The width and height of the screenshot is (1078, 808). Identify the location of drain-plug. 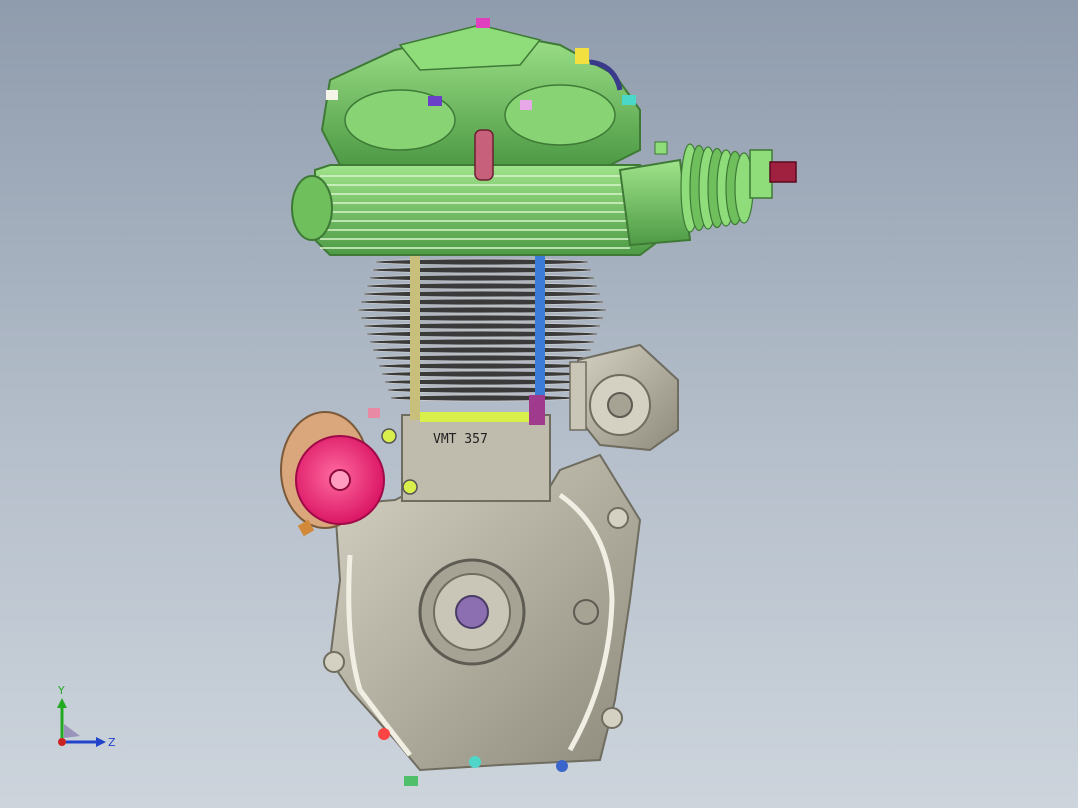
(411, 781).